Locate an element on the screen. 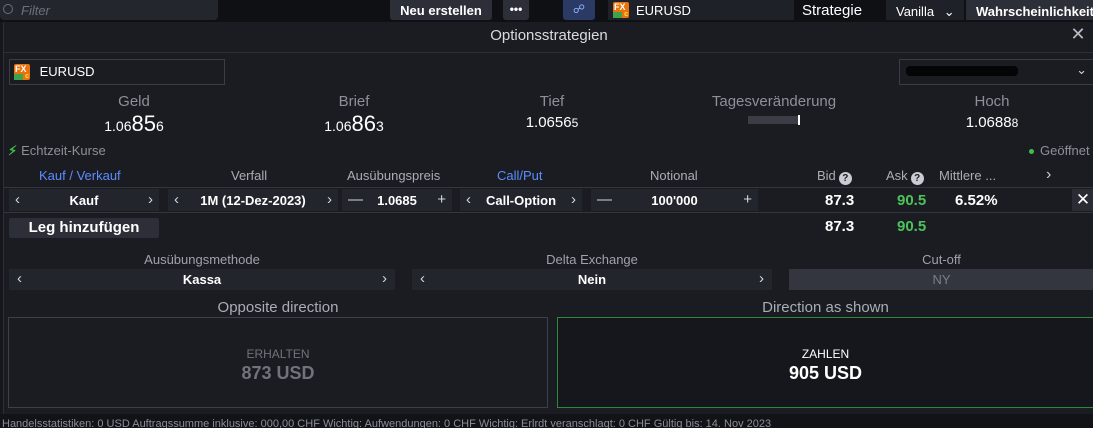  total-ask: 90.5 is located at coordinates (912, 226).